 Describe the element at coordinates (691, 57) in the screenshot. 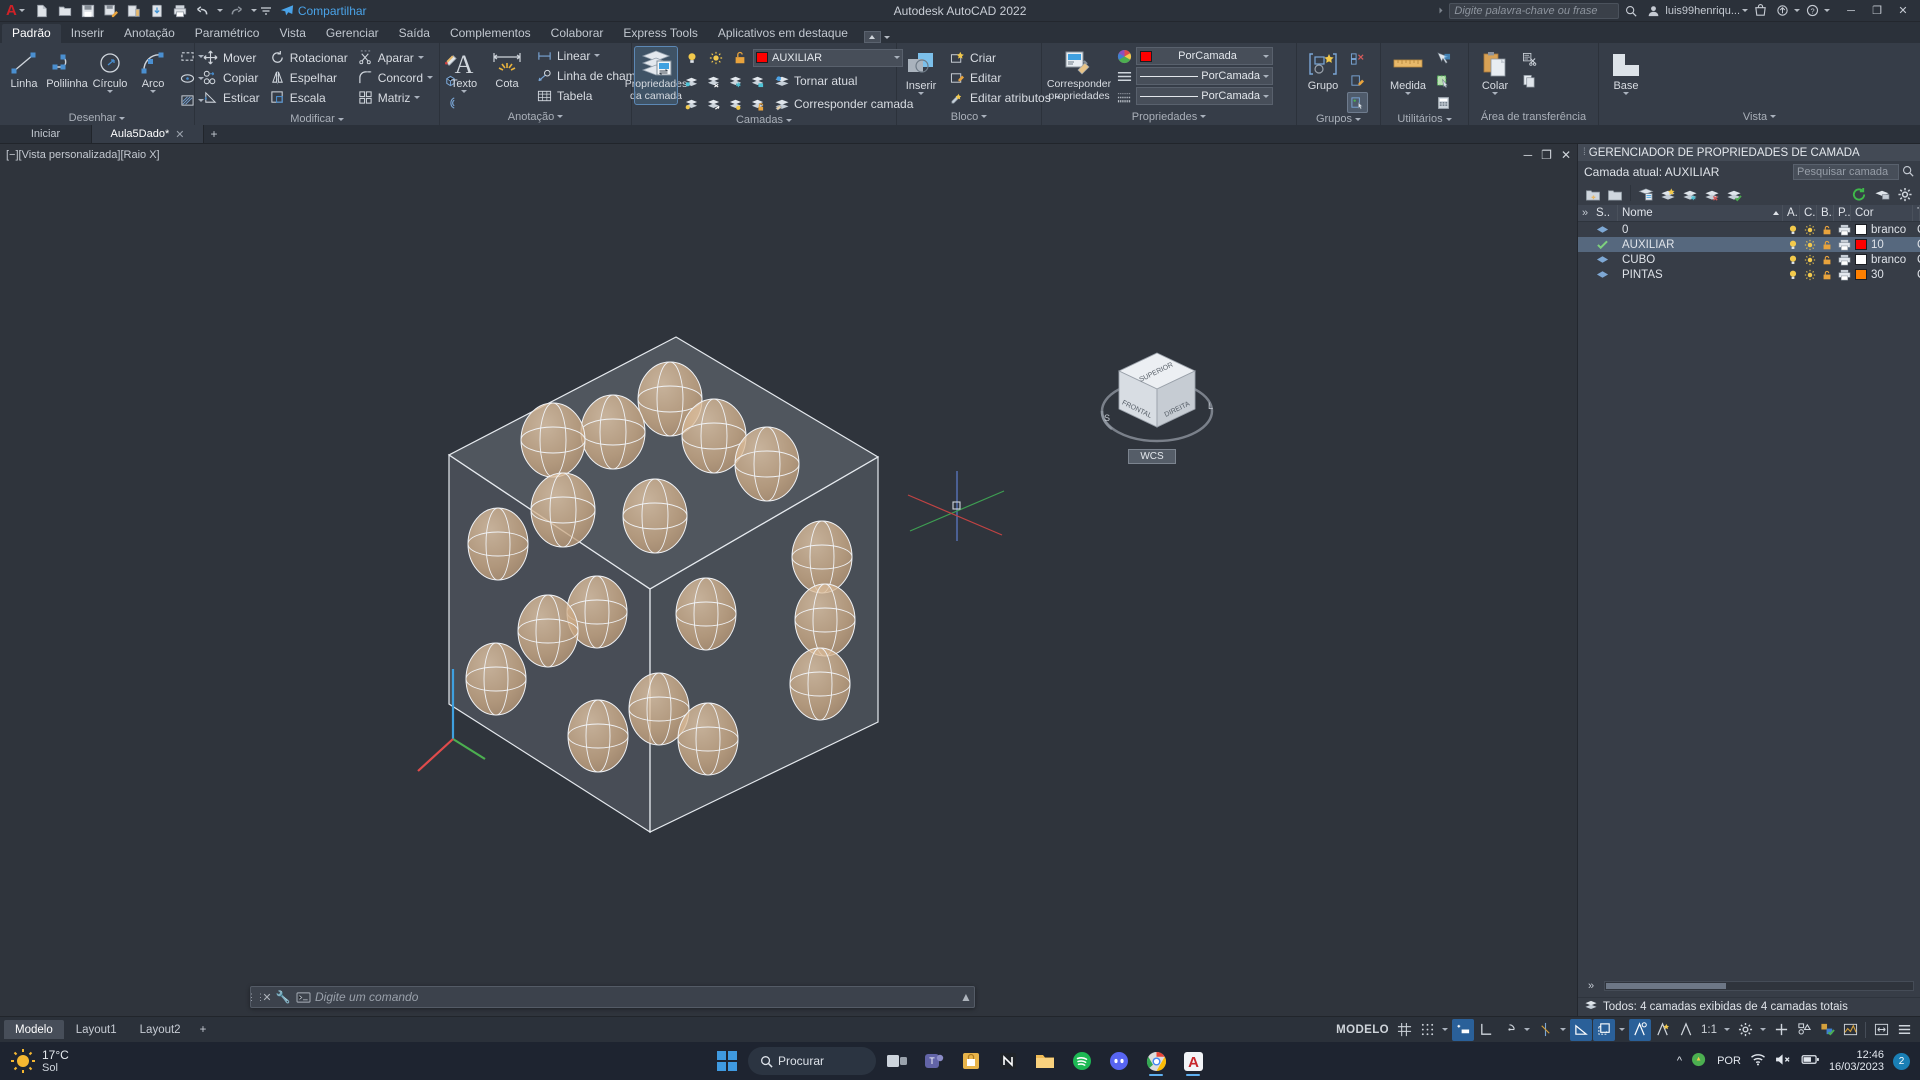

I see `lightbulb-icon` at that location.